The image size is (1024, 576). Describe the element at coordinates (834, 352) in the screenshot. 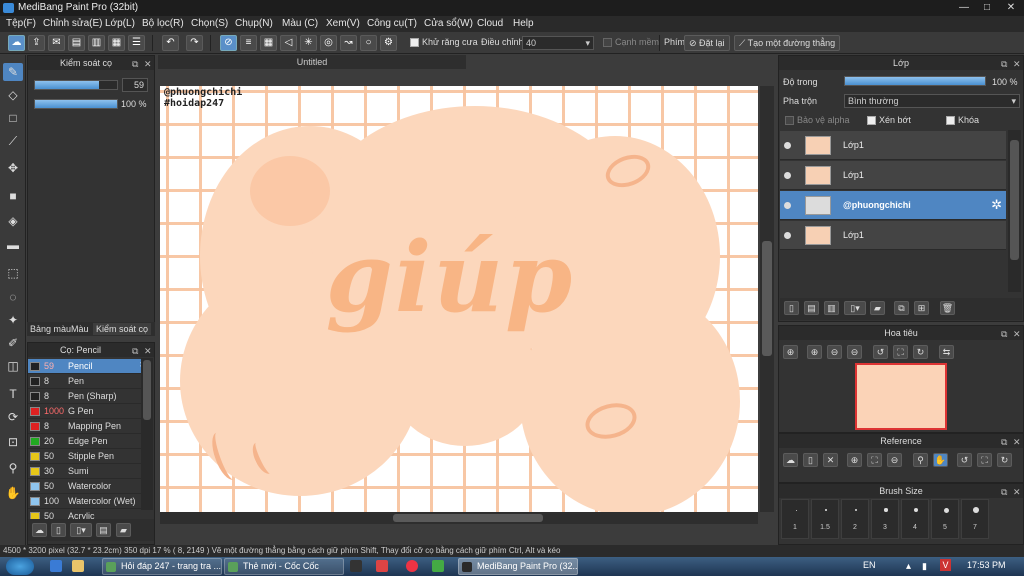

I see `zoom-out-small-icon: ⊖` at that location.